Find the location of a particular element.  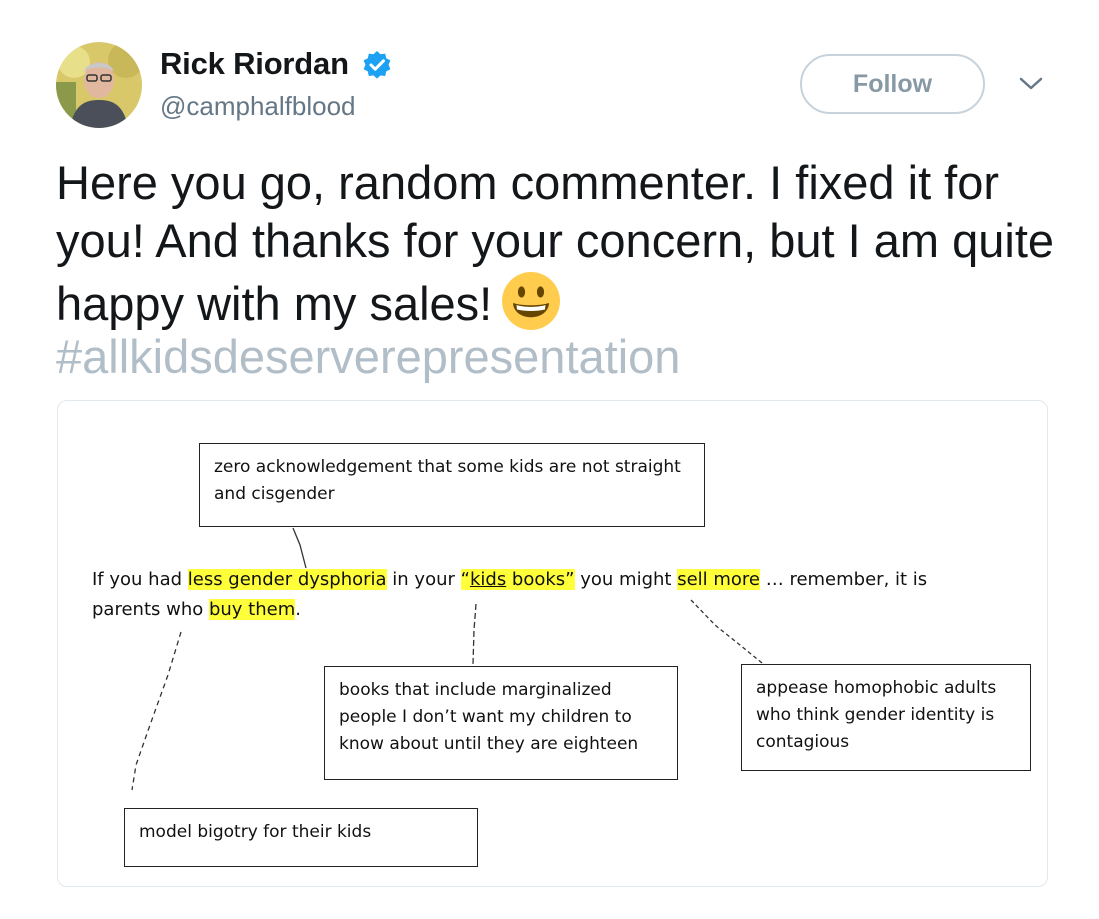

connector-bottom is located at coordinates (156, 711).